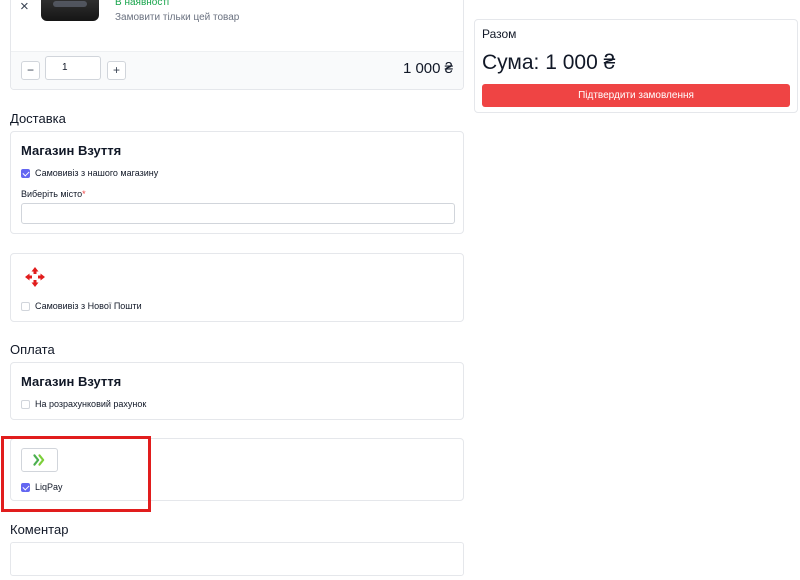 This screenshot has height=580, width=800. What do you see at coordinates (237, 391) in the screenshot?
I see `payment-account-option: Магазин Взуття На розрахунковий рахунок` at bounding box center [237, 391].